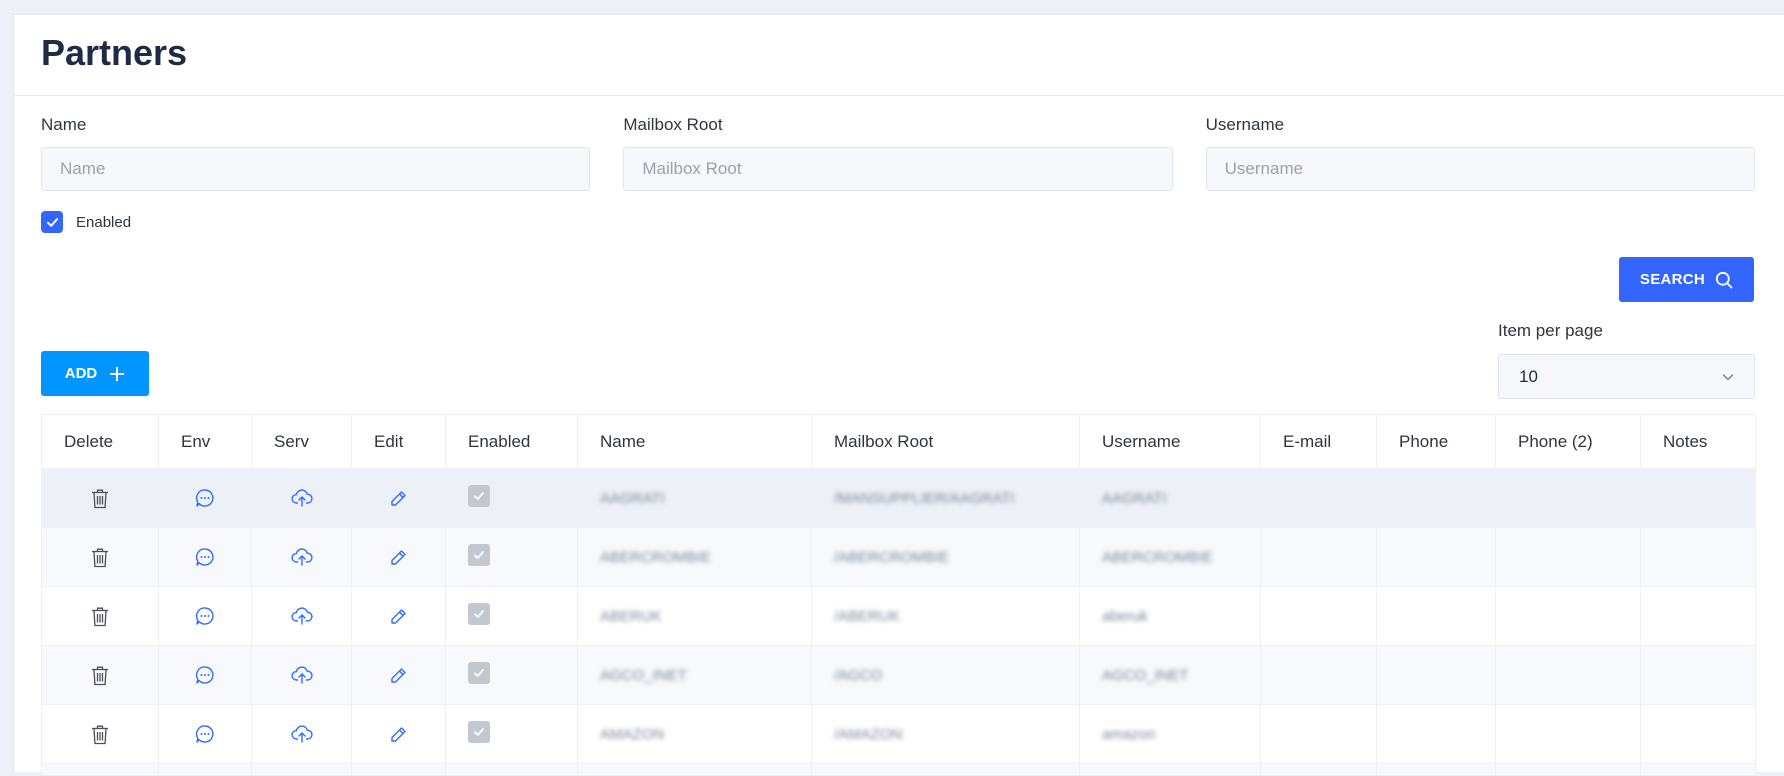 The width and height of the screenshot is (1784, 776). What do you see at coordinates (1170, 441) in the screenshot?
I see `column-header-username: Username` at bounding box center [1170, 441].